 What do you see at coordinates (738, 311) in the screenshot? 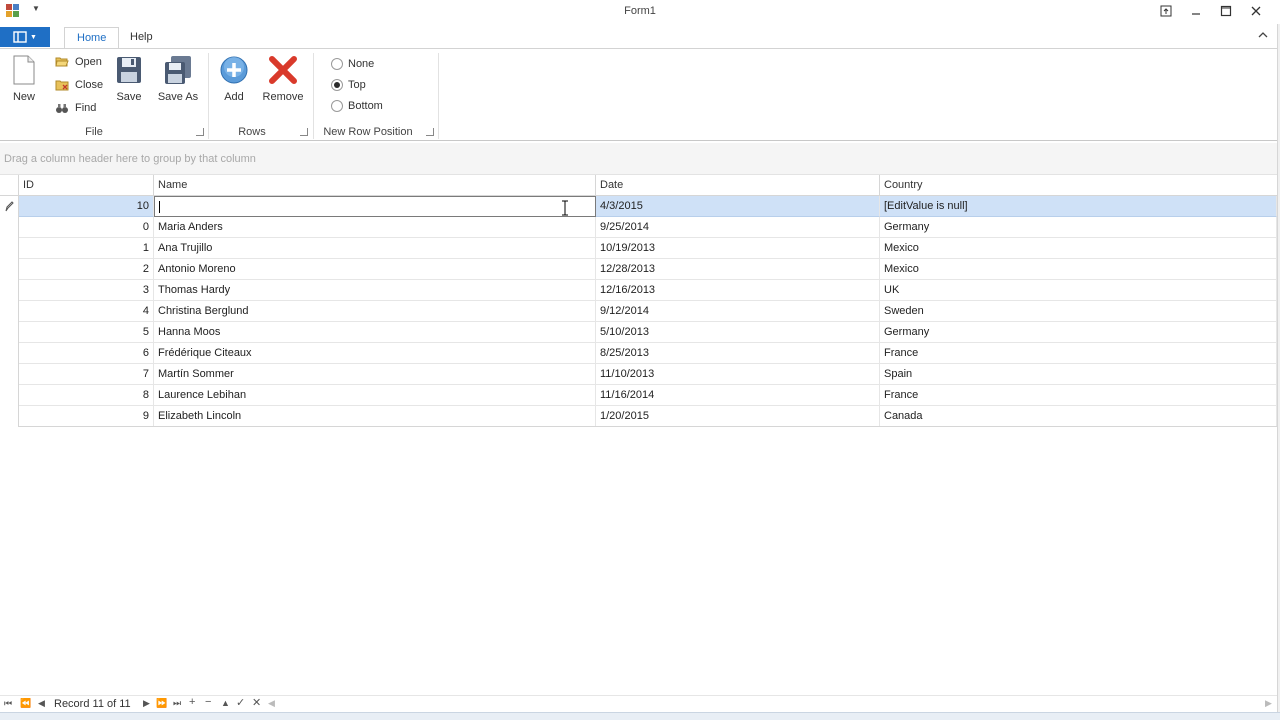
I see `cell-date: 9/12/2014` at bounding box center [738, 311].